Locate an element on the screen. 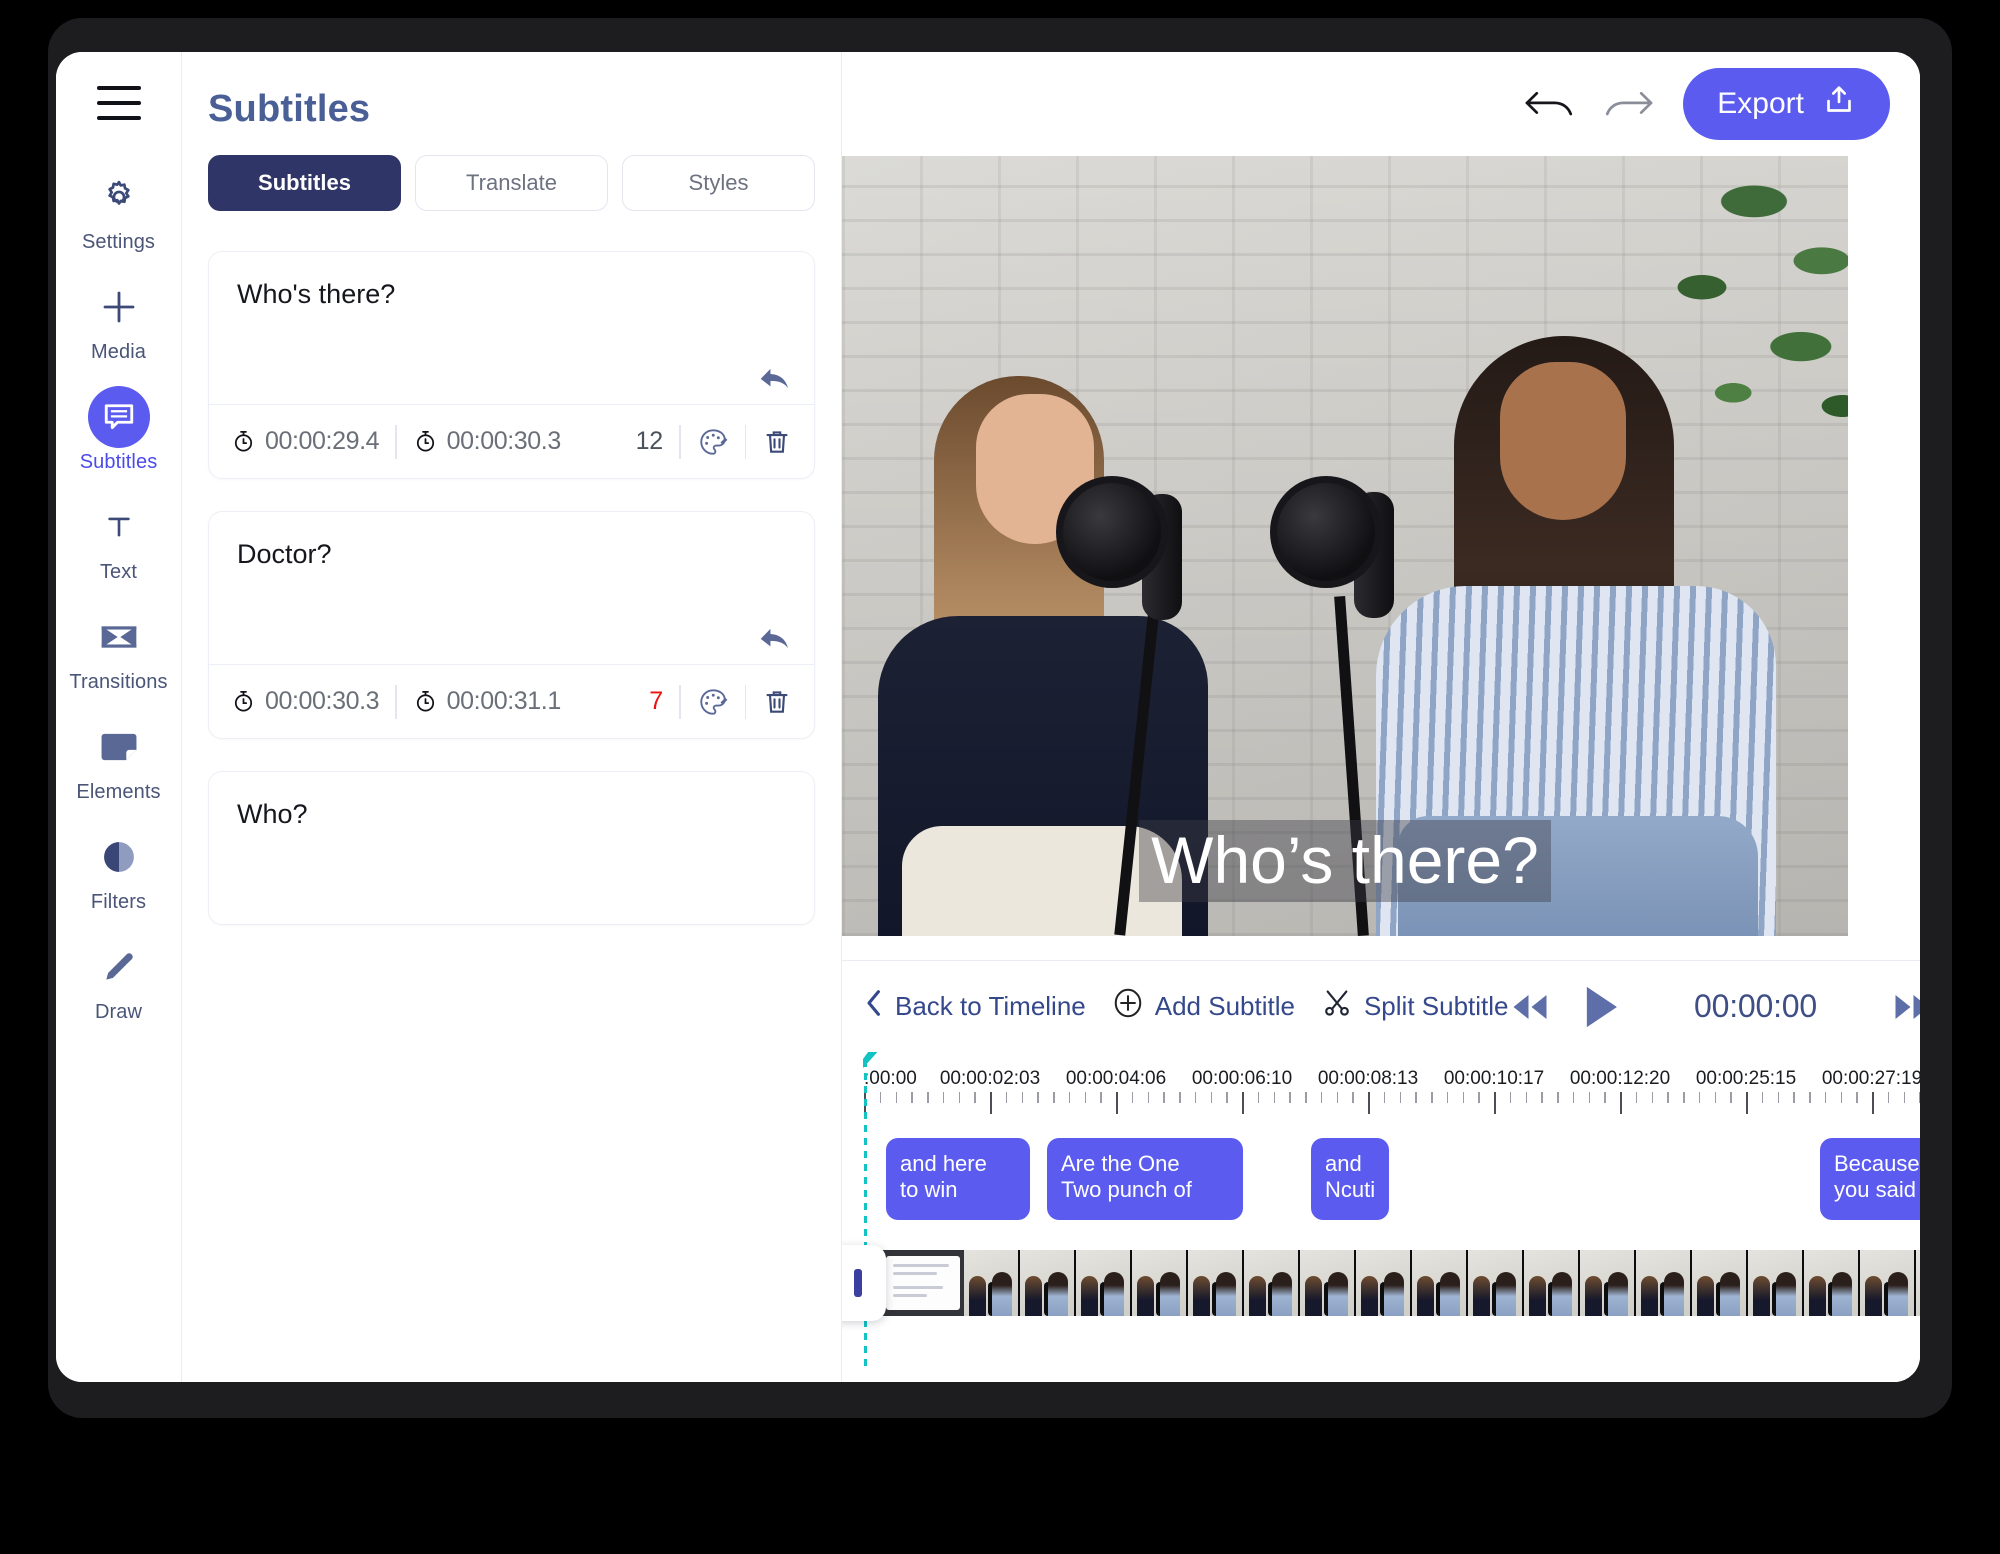 Image resolution: width=2000 pixels, height=1554 pixels. sidebar-item-draw: Draw is located at coordinates (118, 980).